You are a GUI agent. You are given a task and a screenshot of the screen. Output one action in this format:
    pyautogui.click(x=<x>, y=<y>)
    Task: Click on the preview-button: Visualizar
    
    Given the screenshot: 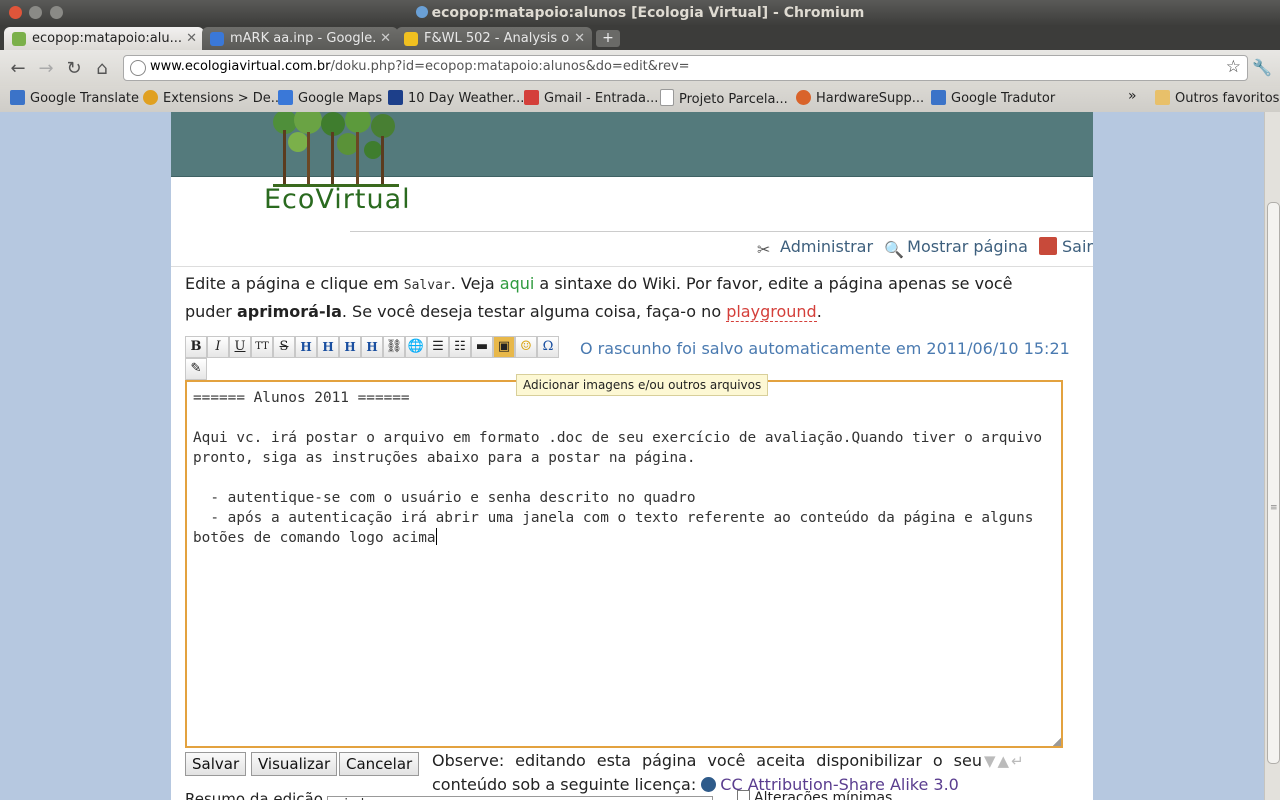 What is the action you would take?
    pyautogui.click(x=294, y=764)
    